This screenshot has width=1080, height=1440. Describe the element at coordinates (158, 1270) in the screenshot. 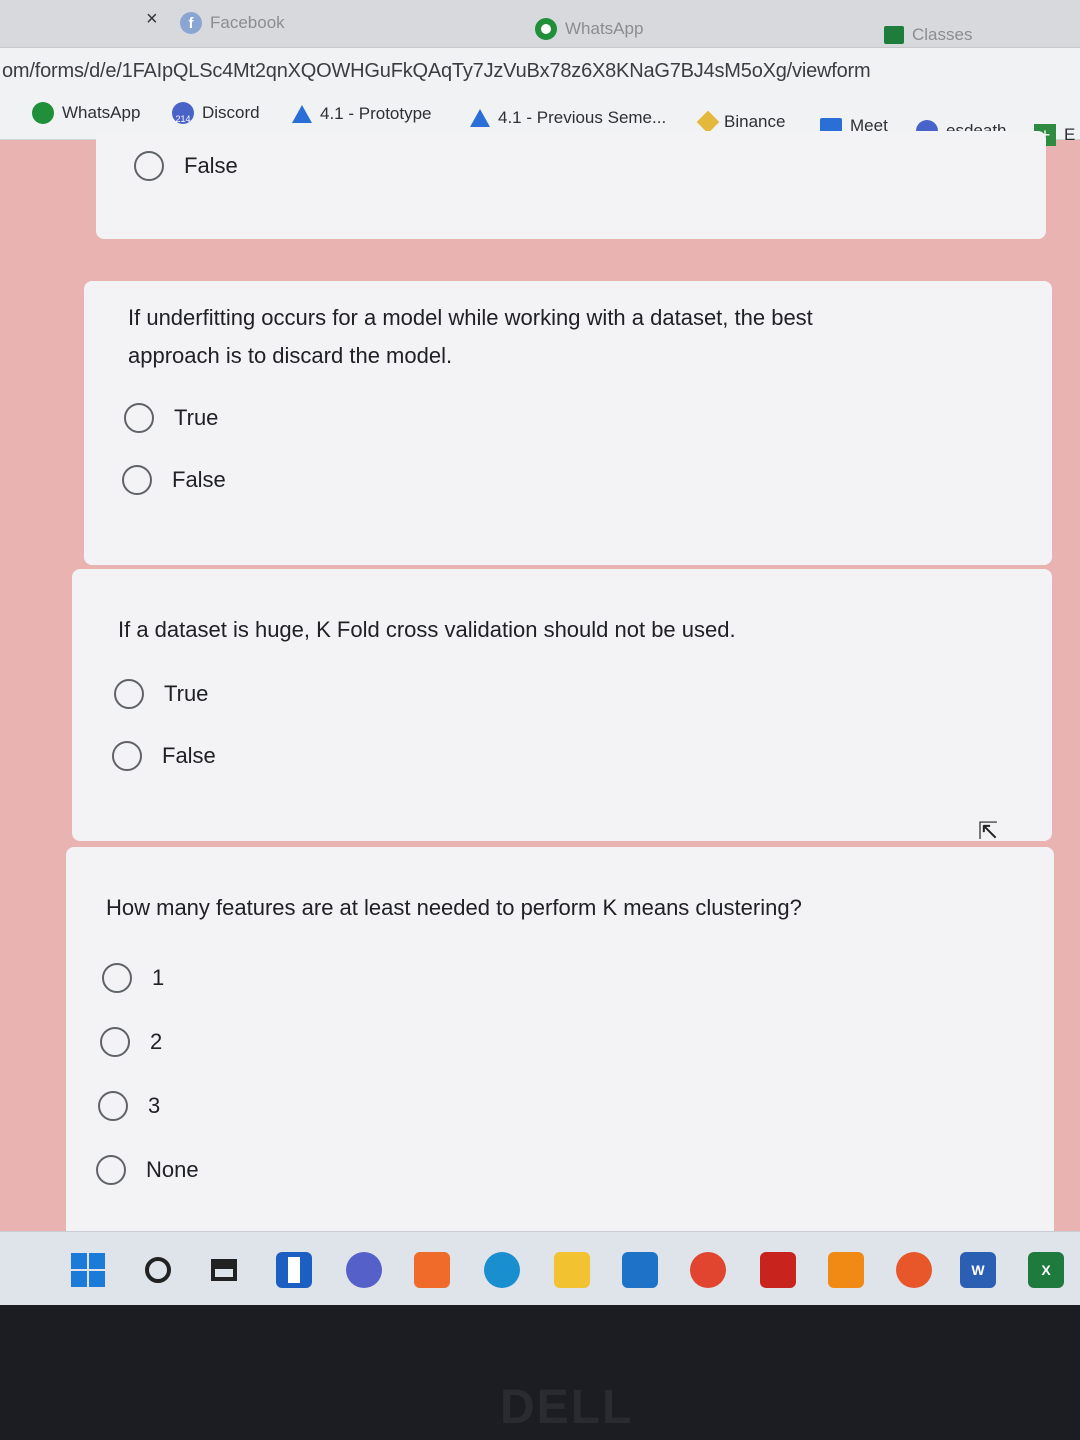

I see `search-icon` at that location.